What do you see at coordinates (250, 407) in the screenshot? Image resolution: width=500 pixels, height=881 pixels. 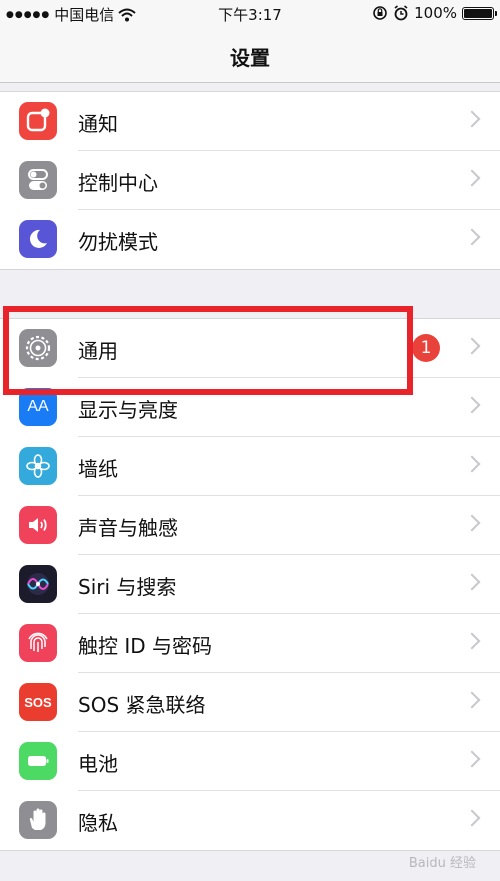 I see `settings-row-display-brightness: AA 显示与亮度` at bounding box center [250, 407].